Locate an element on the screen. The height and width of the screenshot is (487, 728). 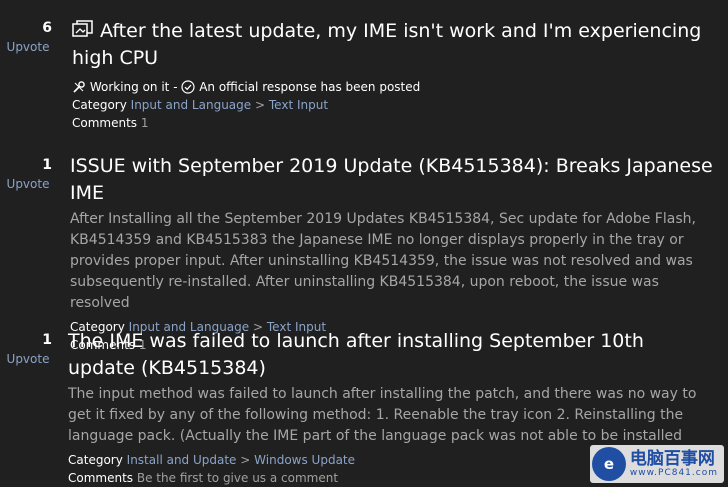
check-circle-icon is located at coordinates (190, 87).